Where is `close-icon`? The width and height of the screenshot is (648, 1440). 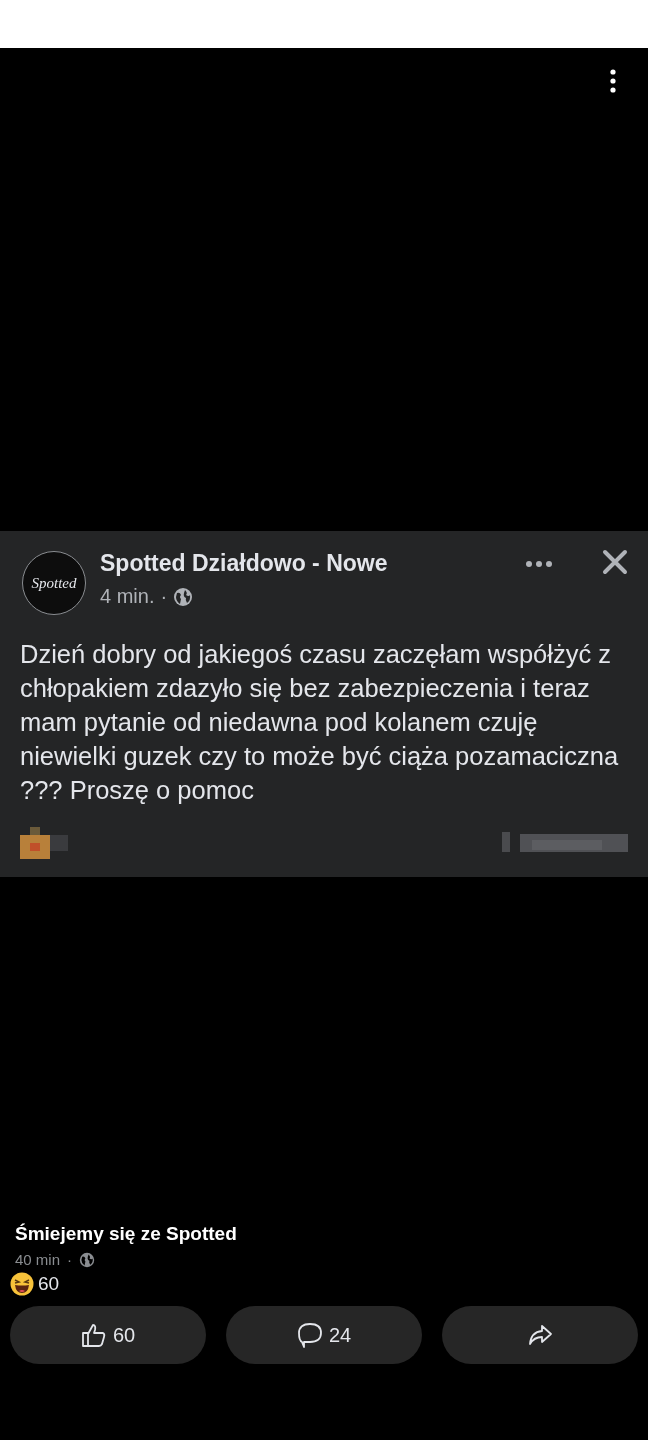
close-icon is located at coordinates (615, 562).